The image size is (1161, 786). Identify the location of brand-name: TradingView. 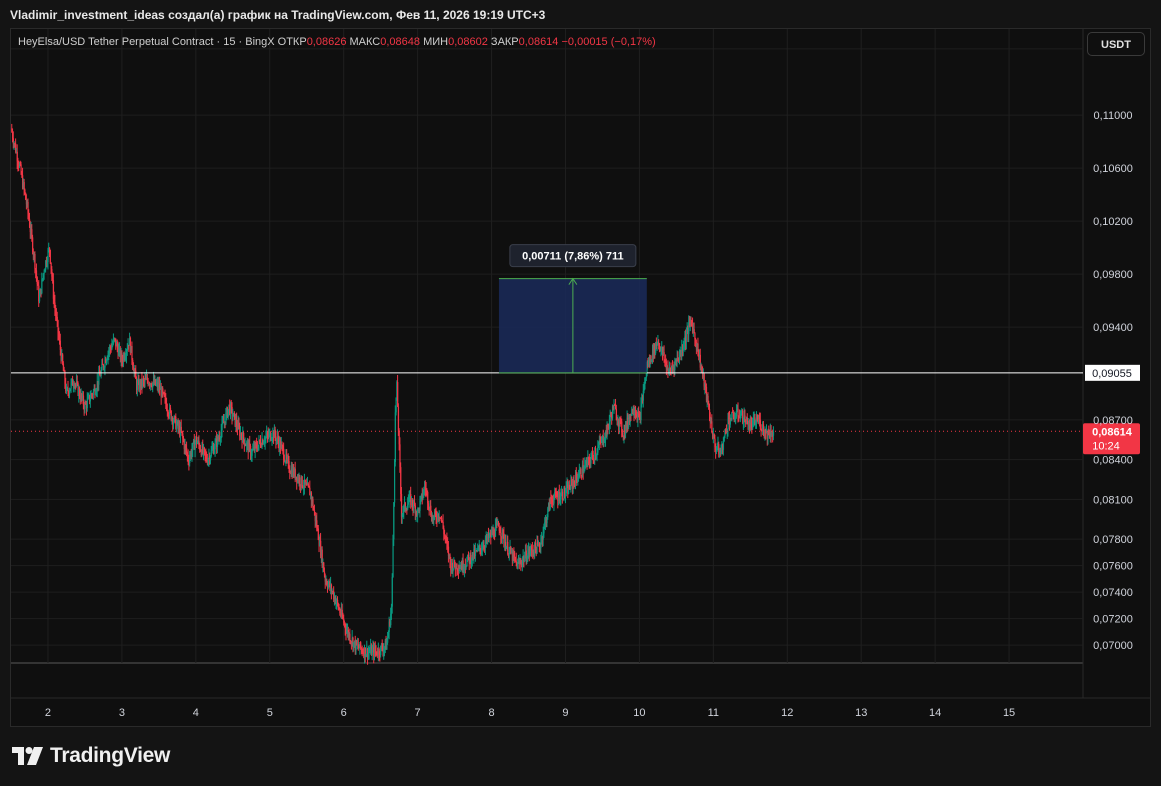
(110, 755).